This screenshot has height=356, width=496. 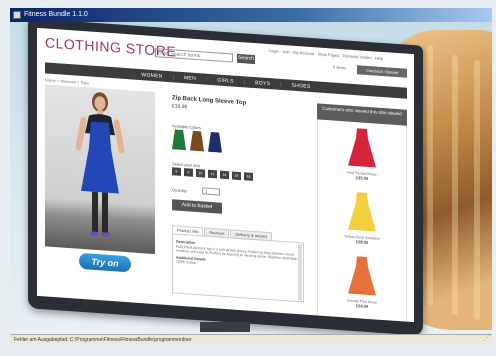 I want to click on size-selector: 6 8 10 12 14 16 18, so click(x=212, y=174).